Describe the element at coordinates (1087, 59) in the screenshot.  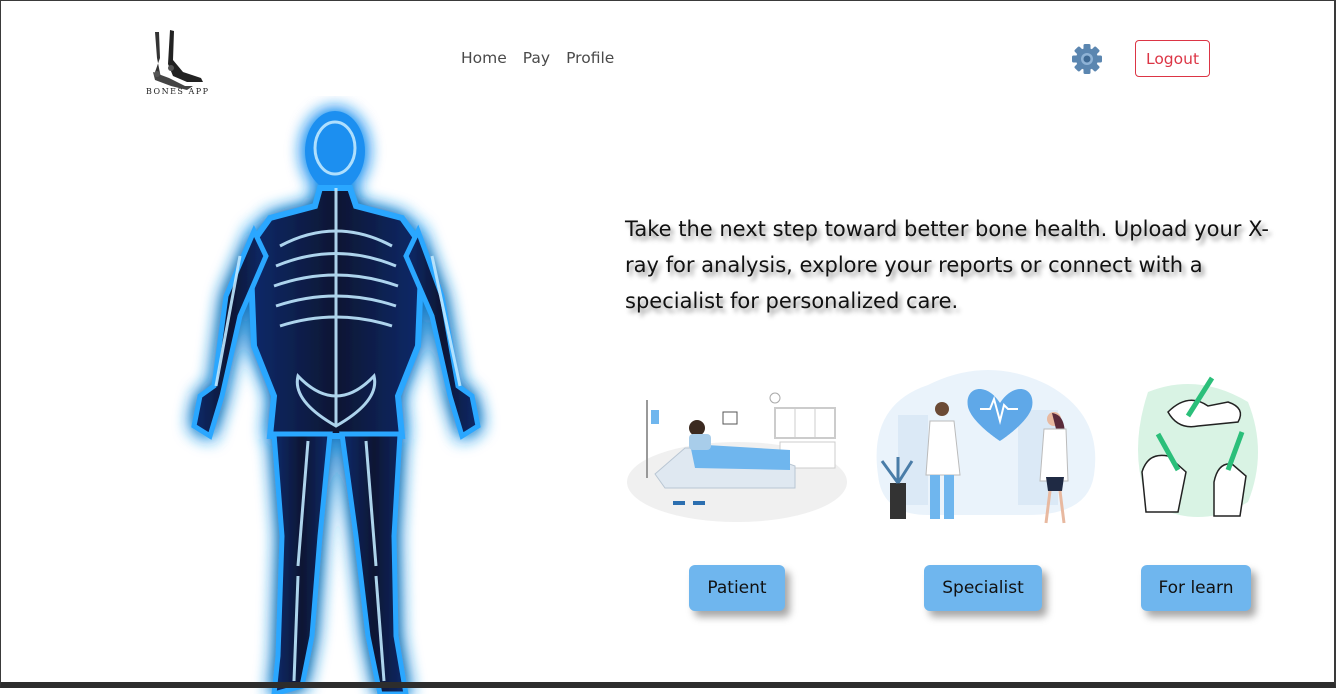
I see `gear-icon` at that location.